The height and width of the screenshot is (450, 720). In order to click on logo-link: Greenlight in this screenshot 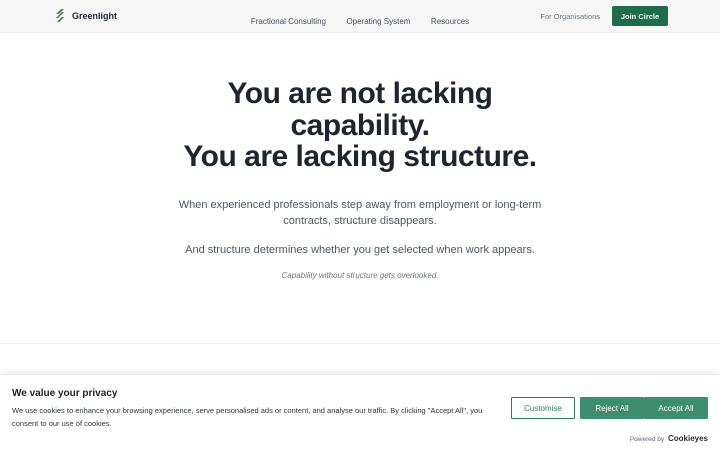, I will do `click(86, 15)`.